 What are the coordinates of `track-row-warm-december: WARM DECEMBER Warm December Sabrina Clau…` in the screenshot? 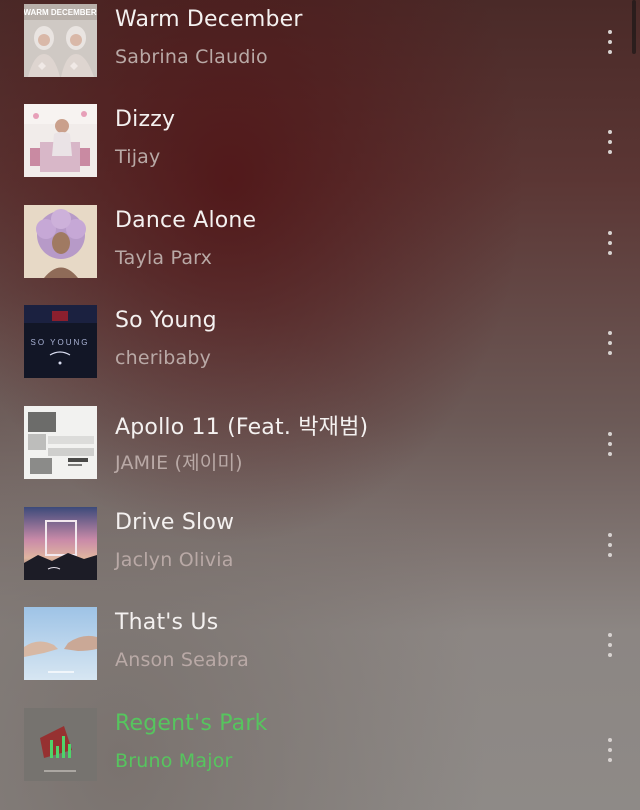 It's located at (320, 52).